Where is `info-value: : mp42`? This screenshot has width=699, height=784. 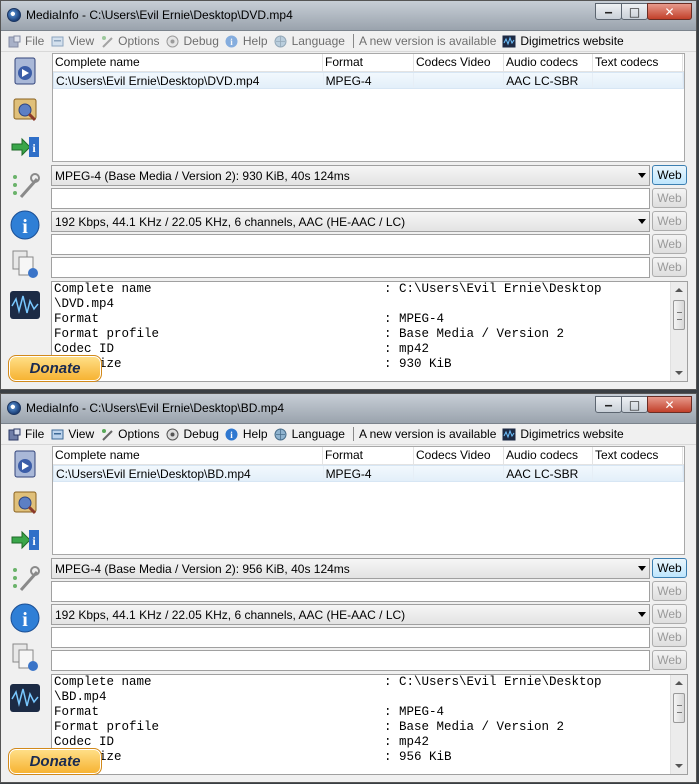
info-value: : mp42 is located at coordinates (407, 742).